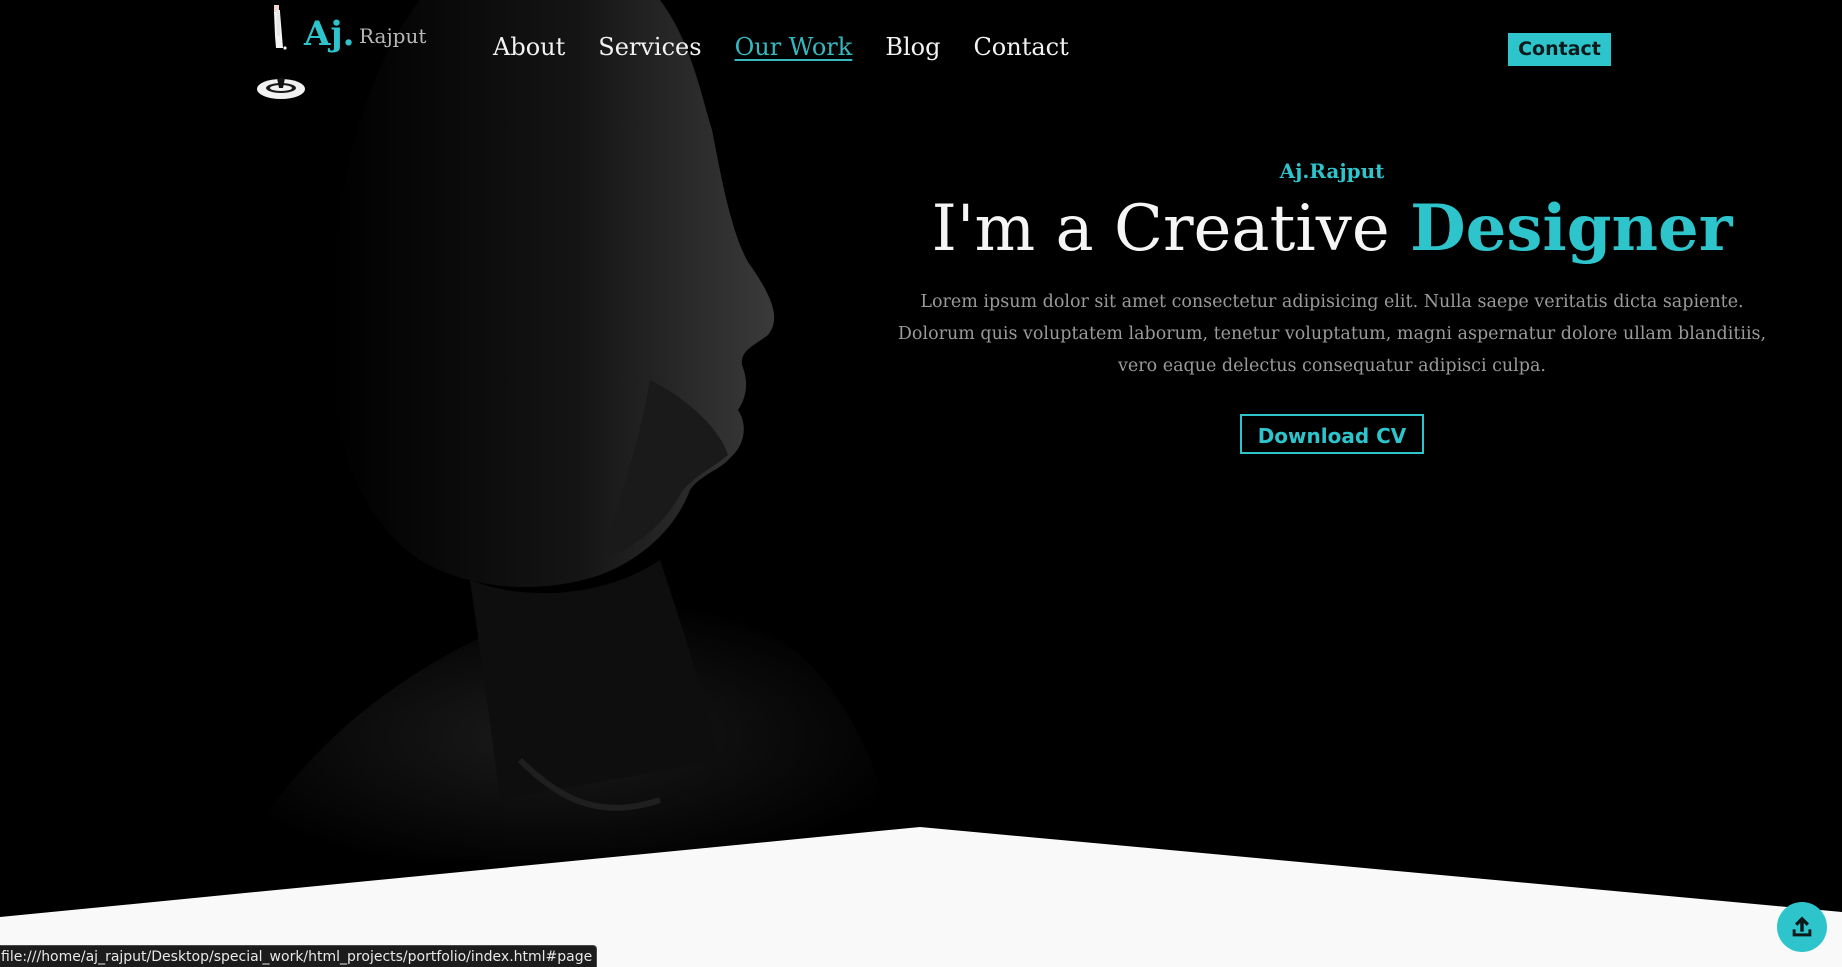 The height and width of the screenshot is (967, 1842). What do you see at coordinates (1160, 229) in the screenshot?
I see `hero-headline-lead: I'm a Creative` at bounding box center [1160, 229].